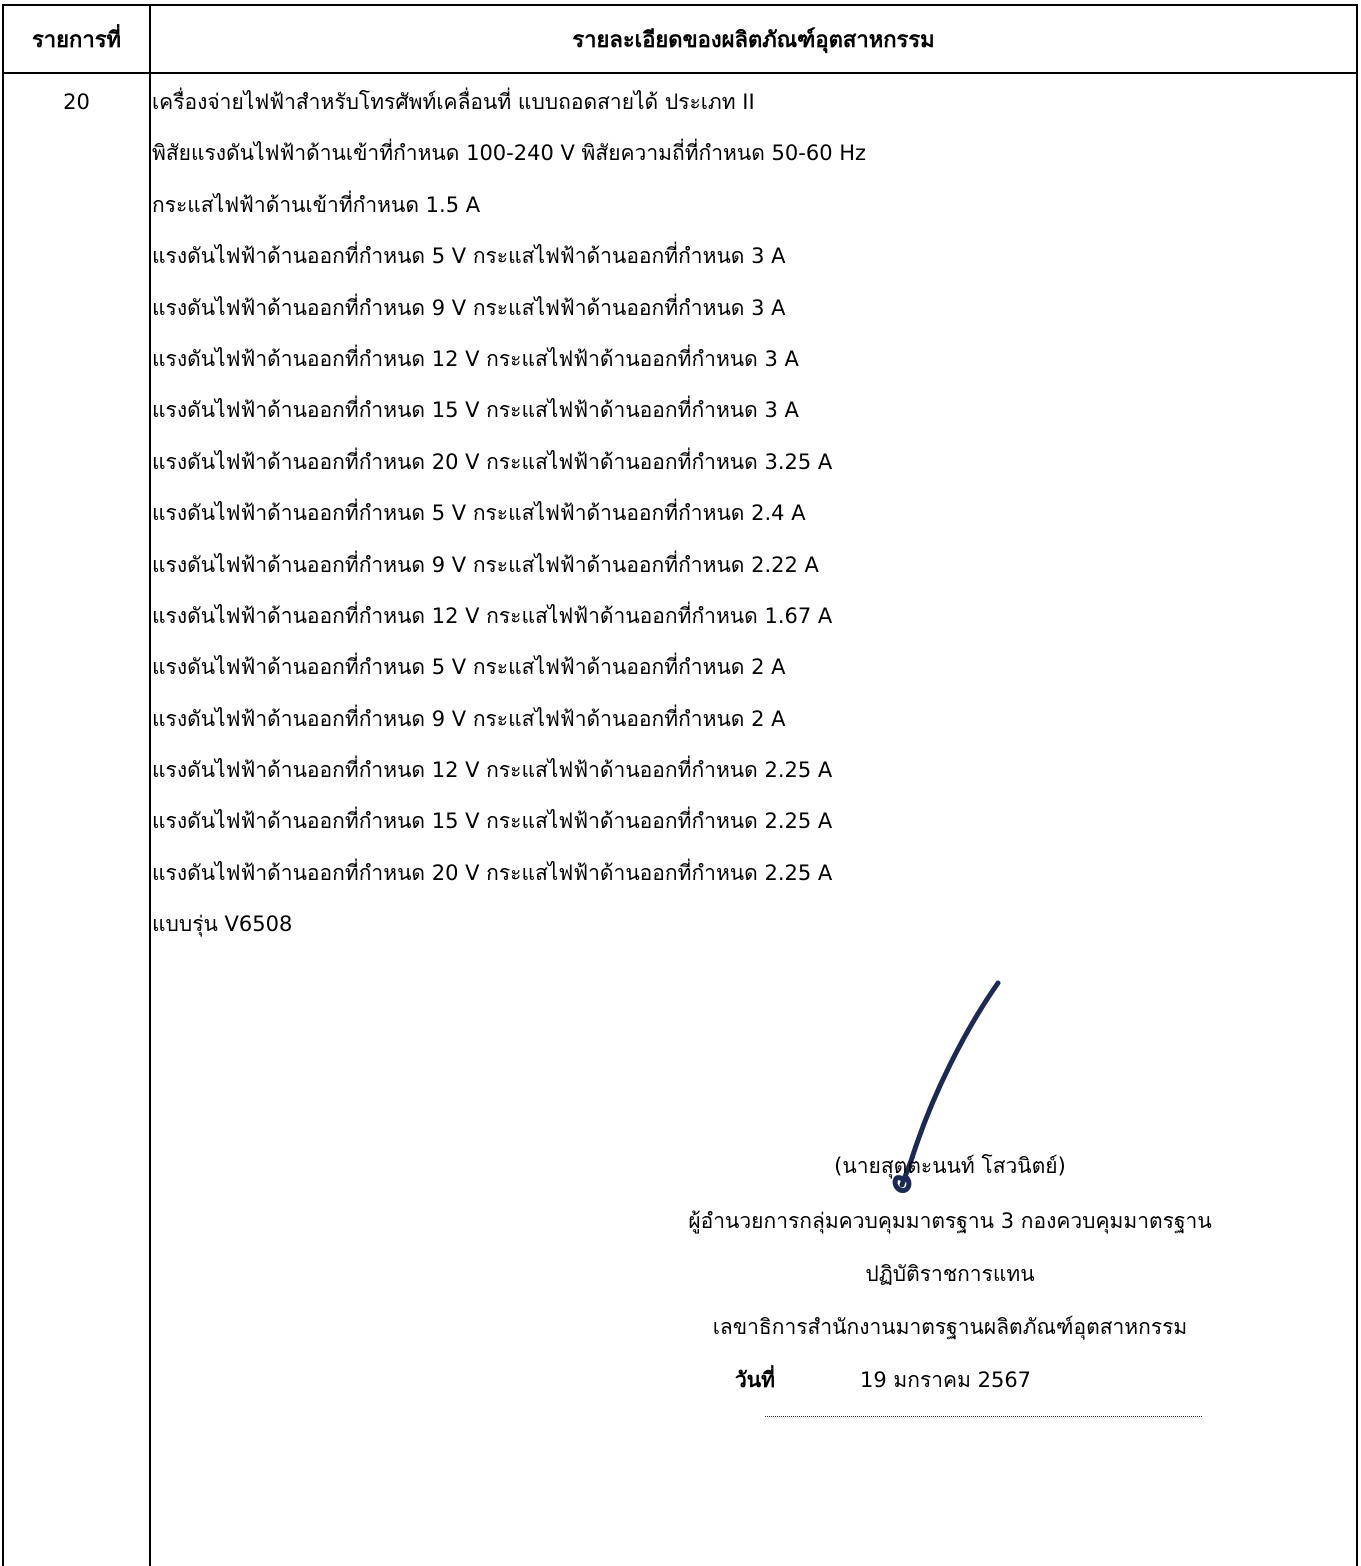  What do you see at coordinates (755, 1380) in the screenshot?
I see `date-label: วันที่` at bounding box center [755, 1380].